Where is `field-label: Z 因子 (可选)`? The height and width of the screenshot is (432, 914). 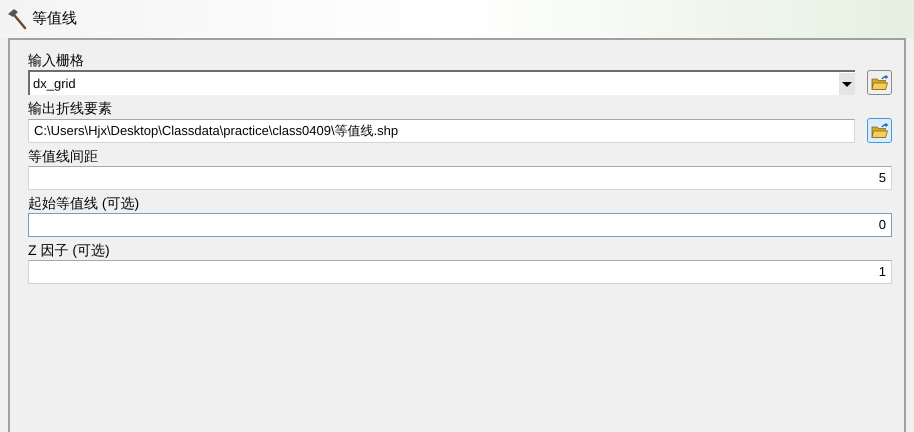 field-label: Z 因子 (可选) is located at coordinates (69, 250).